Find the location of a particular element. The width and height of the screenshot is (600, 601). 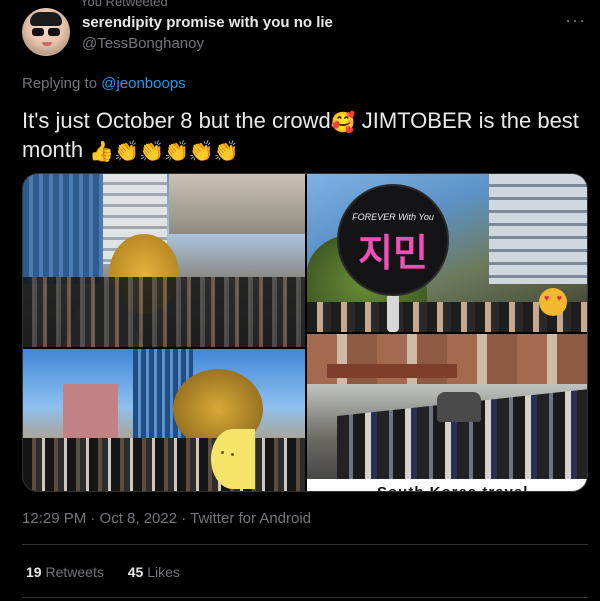

fan-name-text: 지민 is located at coordinates (393, 254).